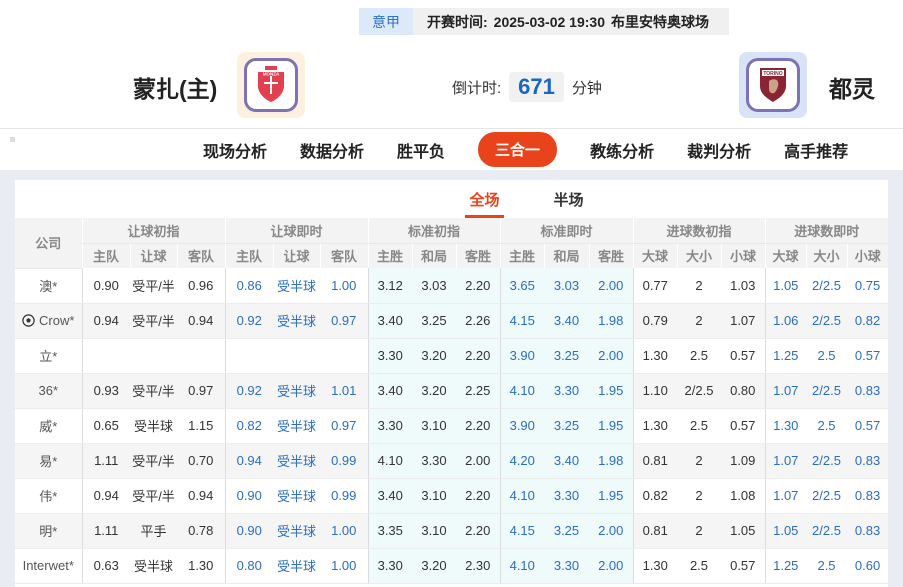 This screenshot has width=903, height=587. Describe the element at coordinates (484, 200) in the screenshot. I see `period-tab-1: 全场` at that location.